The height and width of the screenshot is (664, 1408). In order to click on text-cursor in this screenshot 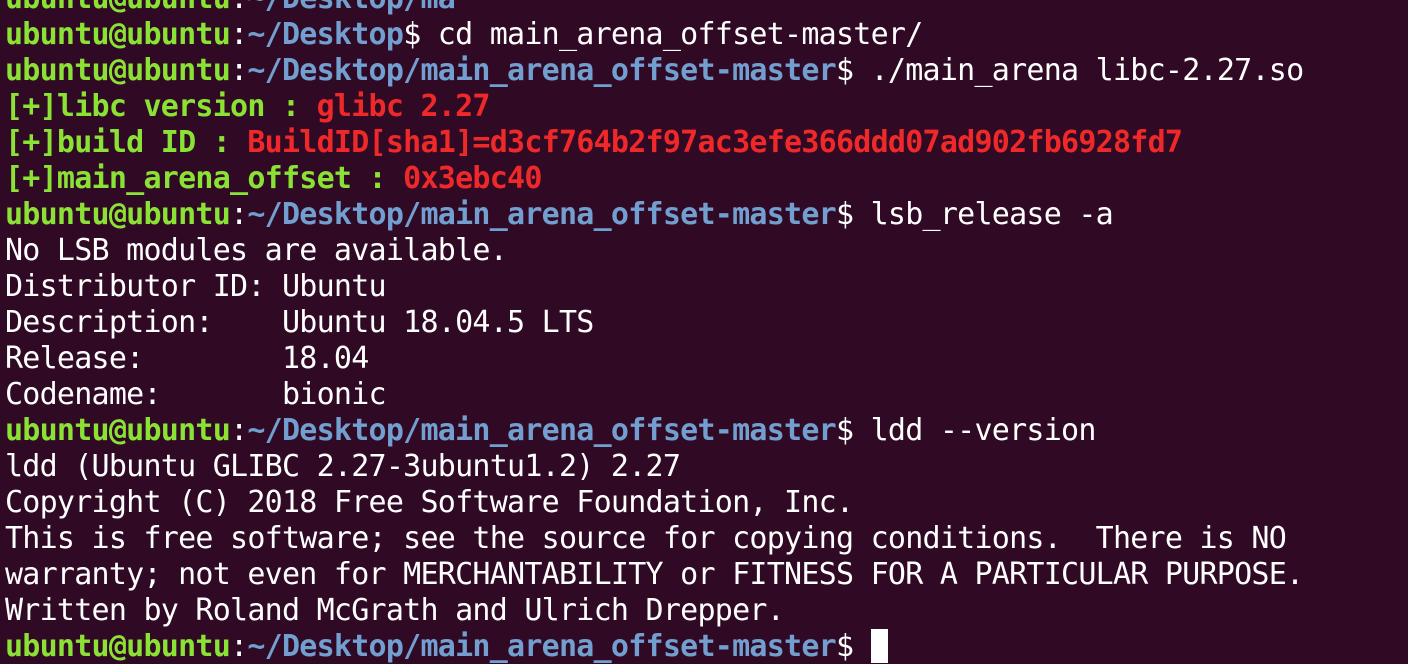, I will do `click(879, 645)`.